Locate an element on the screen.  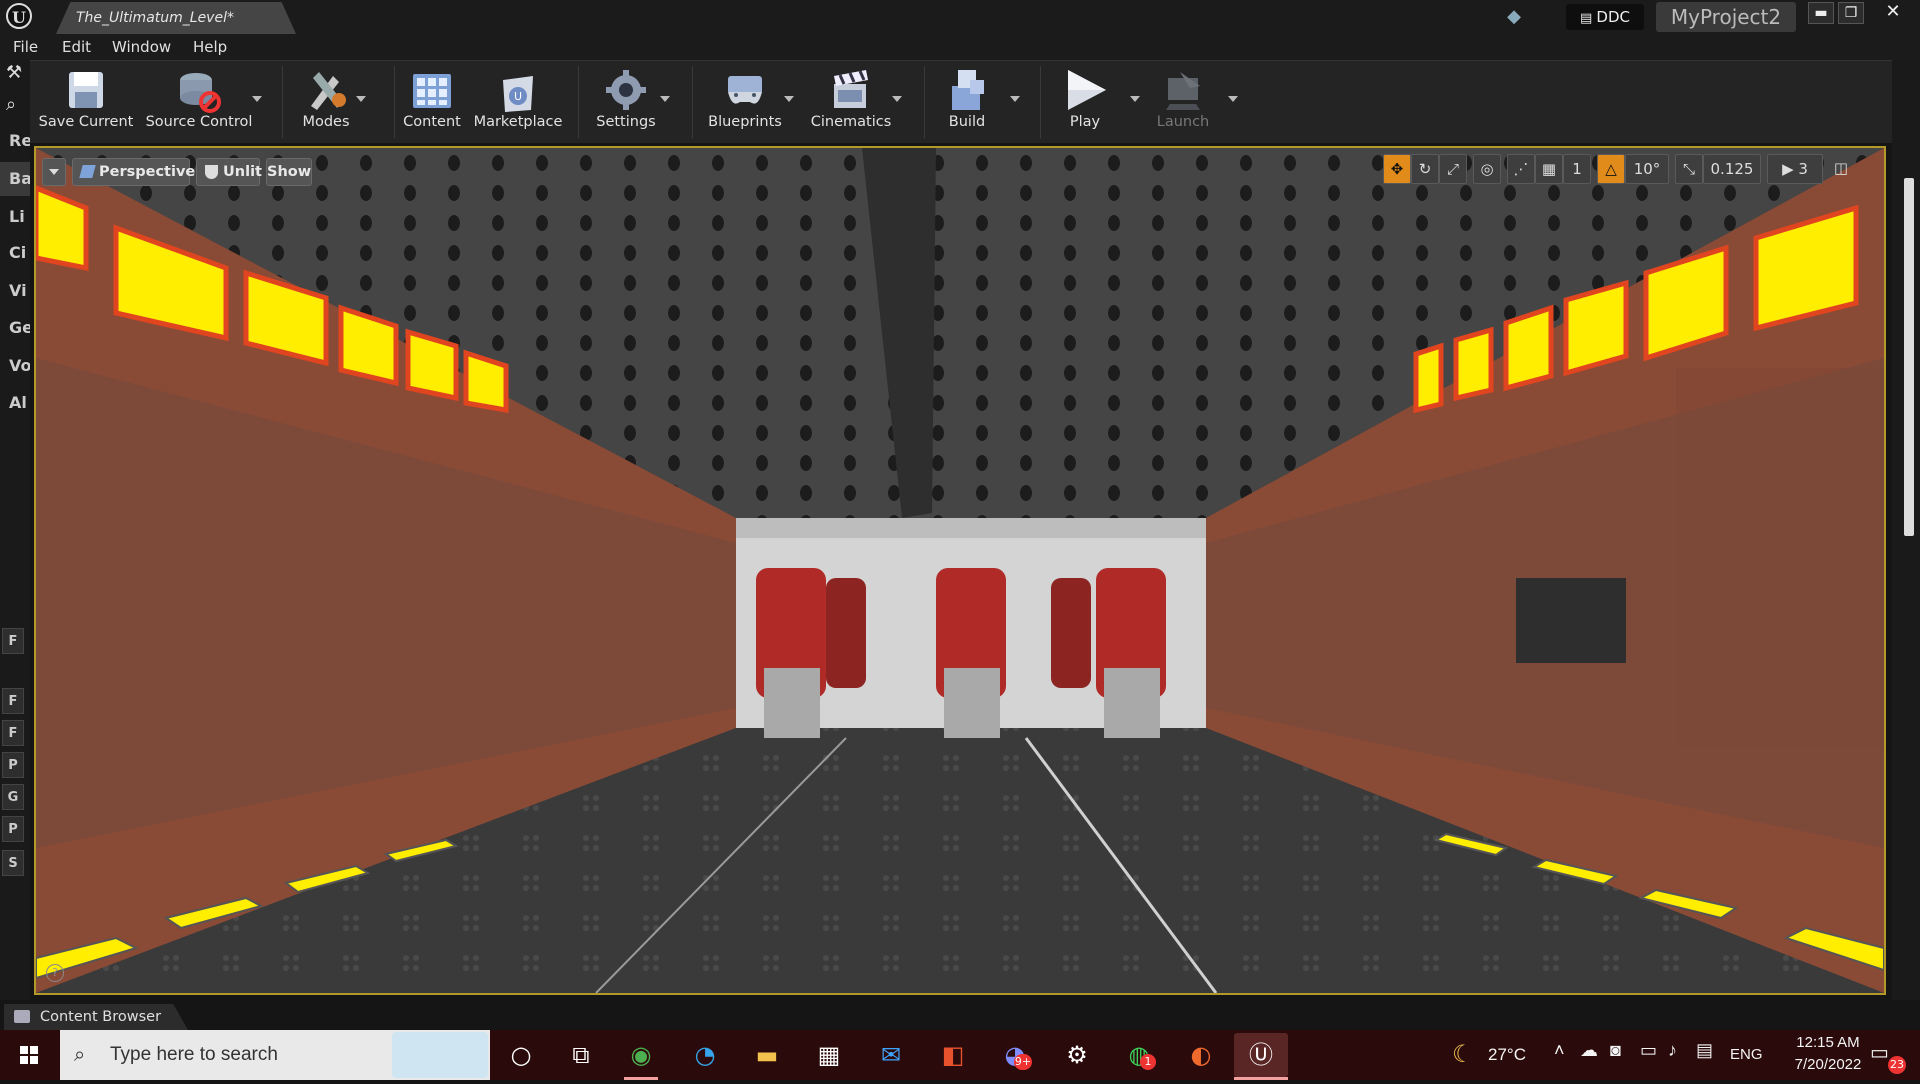
source-control-button: Source Control is located at coordinates (199, 101).